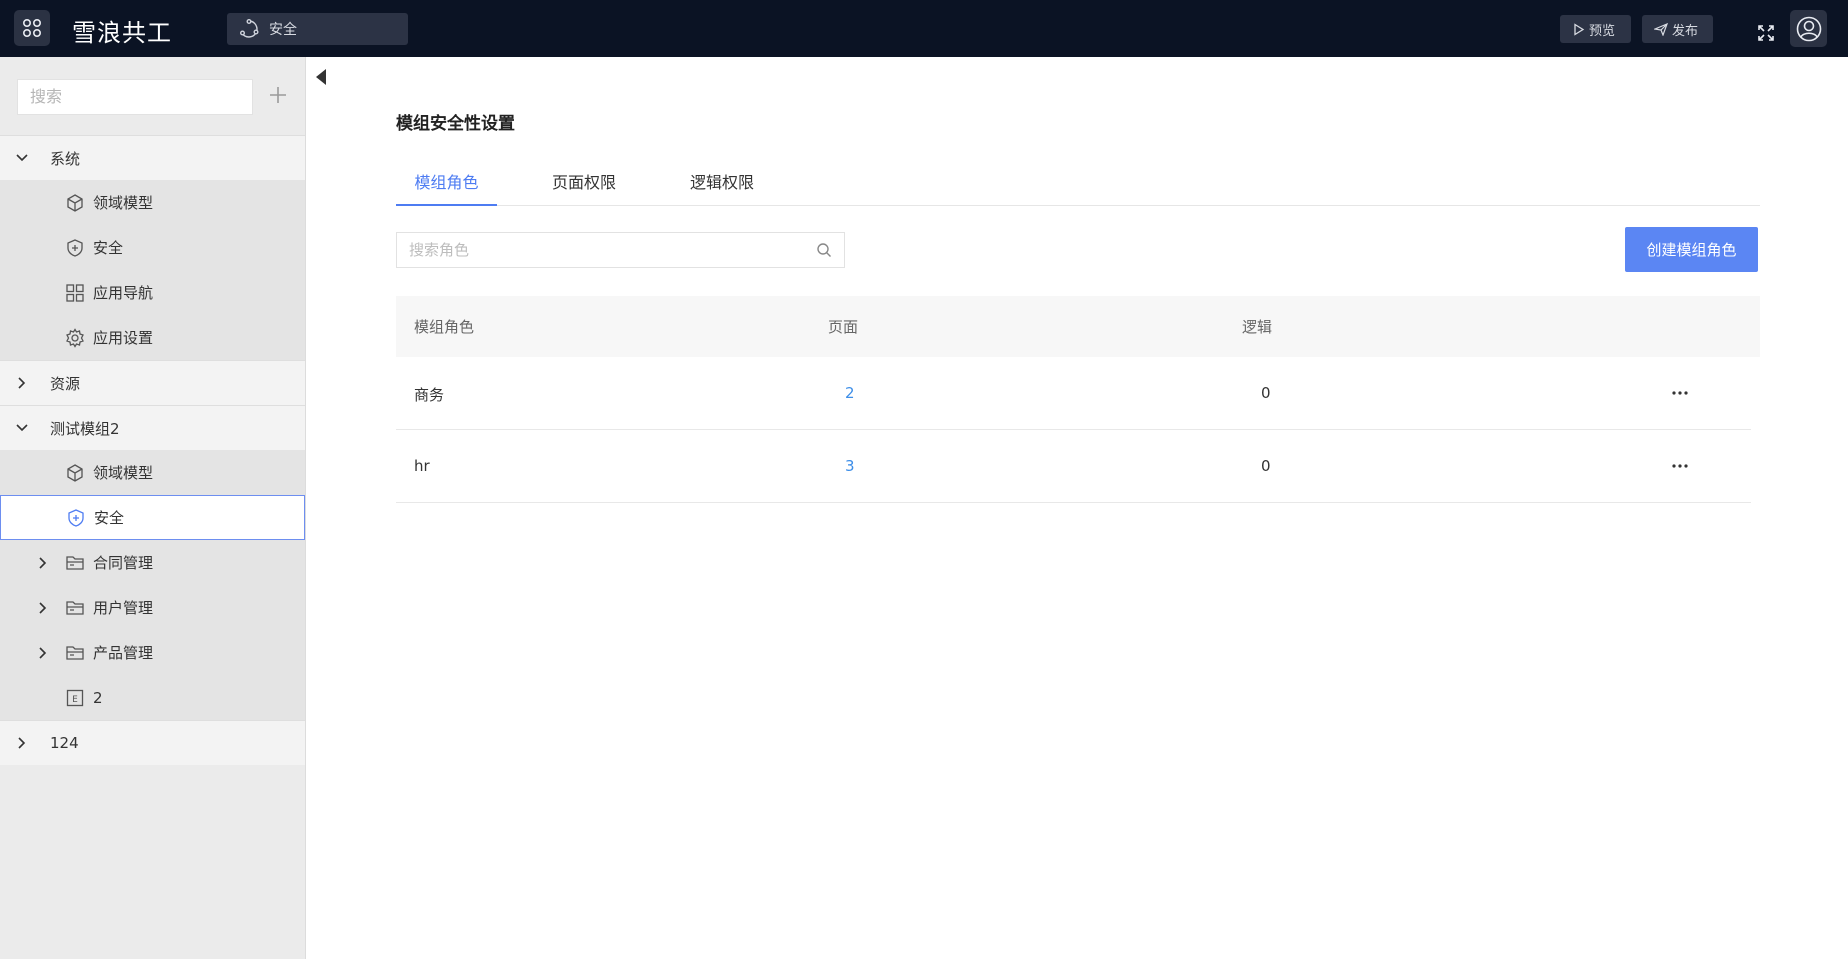 The width and height of the screenshot is (1848, 959). Describe the element at coordinates (620, 250) in the screenshot. I see `role-search-input: 搜索角色` at that location.